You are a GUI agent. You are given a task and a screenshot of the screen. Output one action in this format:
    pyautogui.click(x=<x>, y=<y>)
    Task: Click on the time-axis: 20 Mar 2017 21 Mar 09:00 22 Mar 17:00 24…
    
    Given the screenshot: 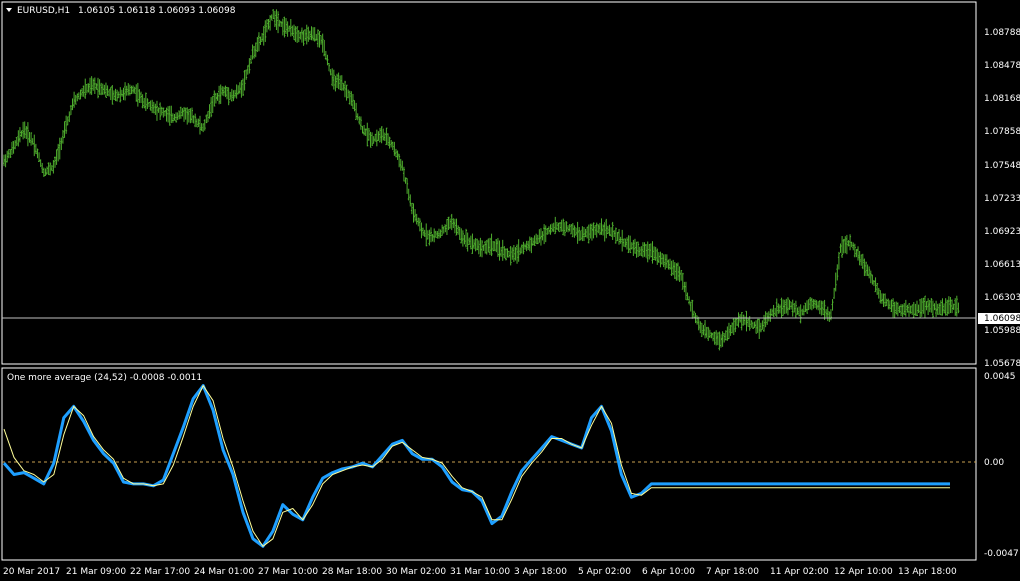 What is the action you would take?
    pyautogui.click(x=480, y=572)
    